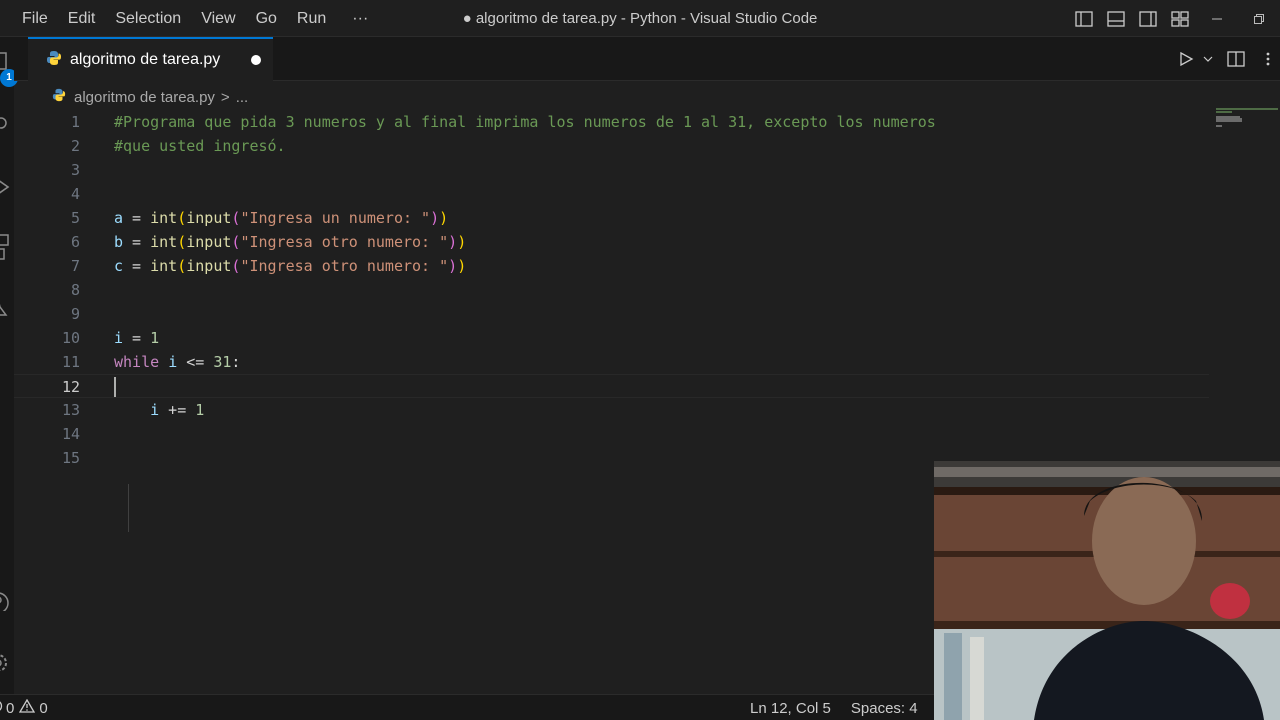 The height and width of the screenshot is (720, 1280). I want to click on more-actions-icon, so click(1268, 59).